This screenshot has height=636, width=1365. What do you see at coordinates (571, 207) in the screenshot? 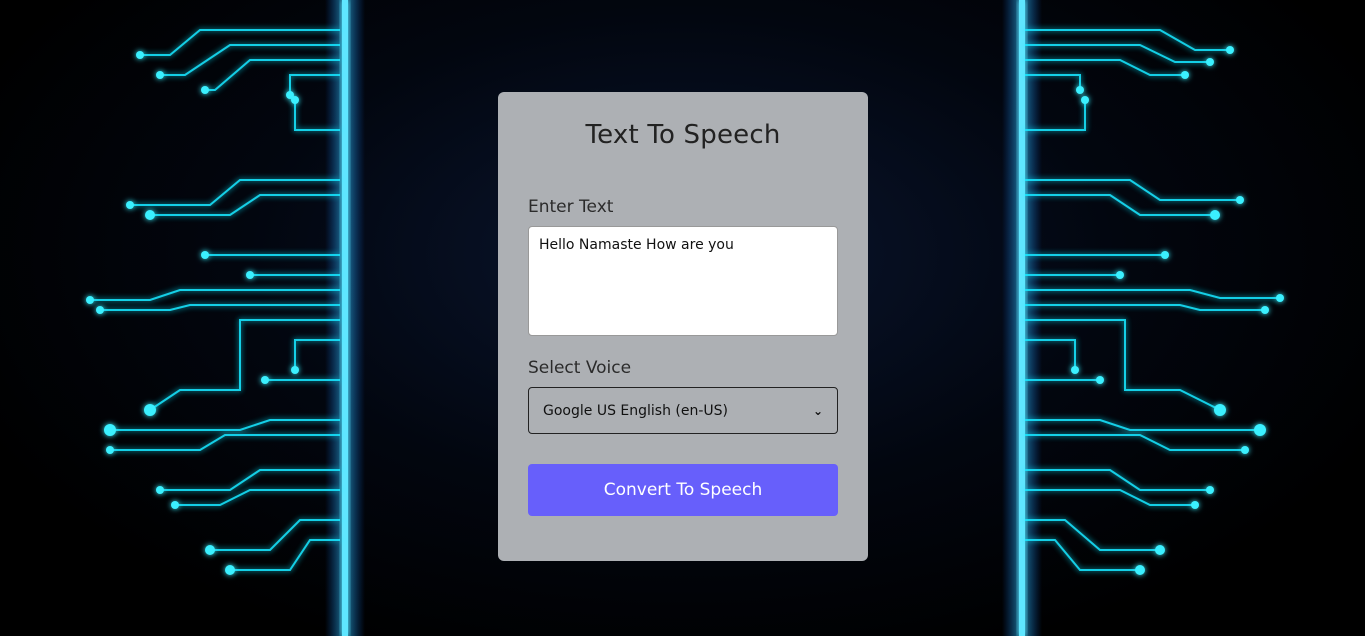
I see `enter-text-label: Enter Text` at bounding box center [571, 207].